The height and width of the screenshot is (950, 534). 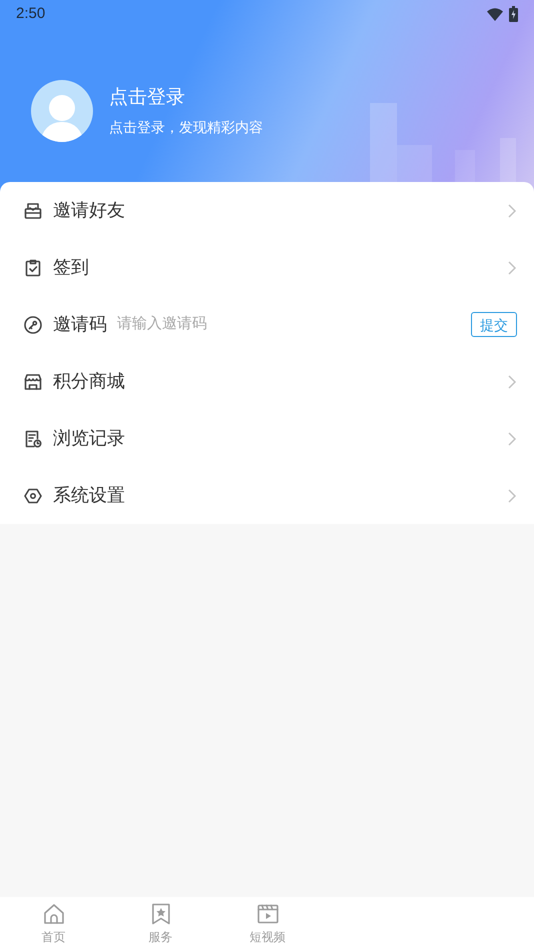 What do you see at coordinates (267, 267) in the screenshot?
I see `menu-item: 签到` at bounding box center [267, 267].